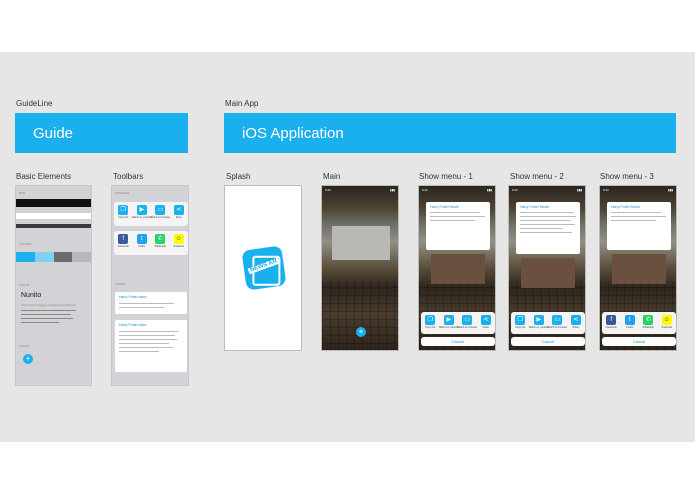  Describe the element at coordinates (450, 133) in the screenshot. I see `ios-banner: iOS Application` at that location.